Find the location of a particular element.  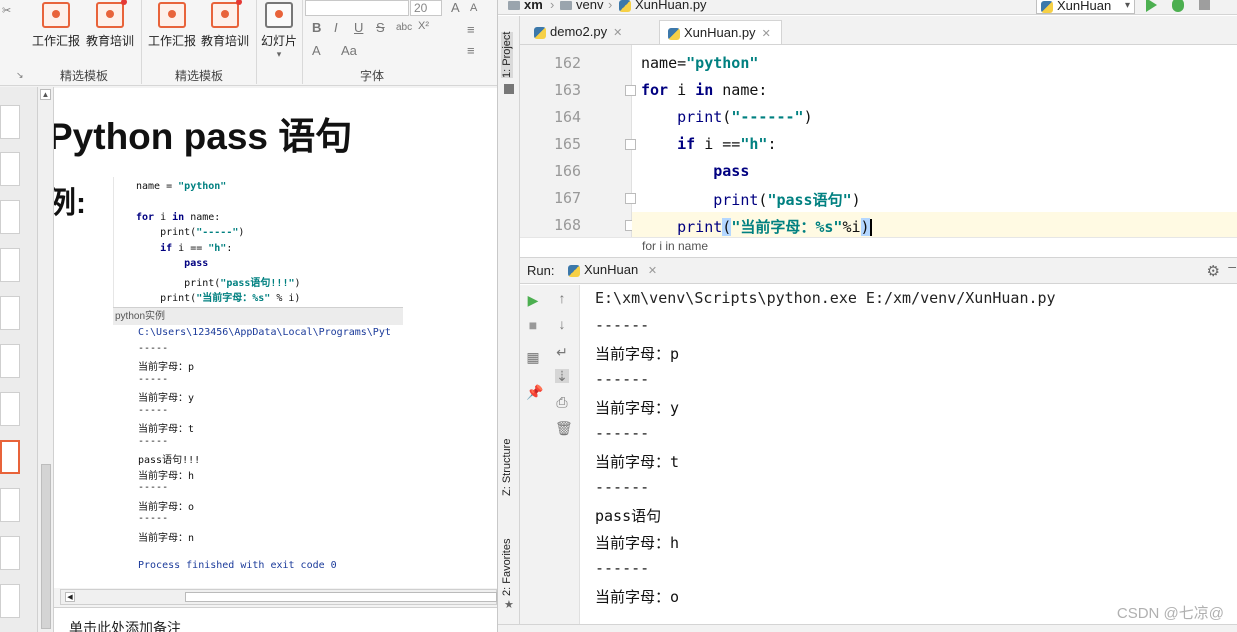

arrow-down-icon: ↓ is located at coordinates (562, 324).